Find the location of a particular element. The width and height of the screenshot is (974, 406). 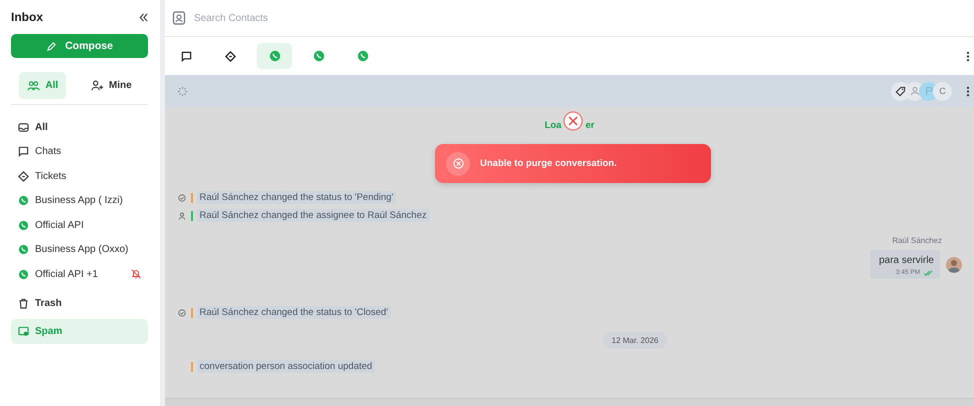

double-check-icon is located at coordinates (928, 273).